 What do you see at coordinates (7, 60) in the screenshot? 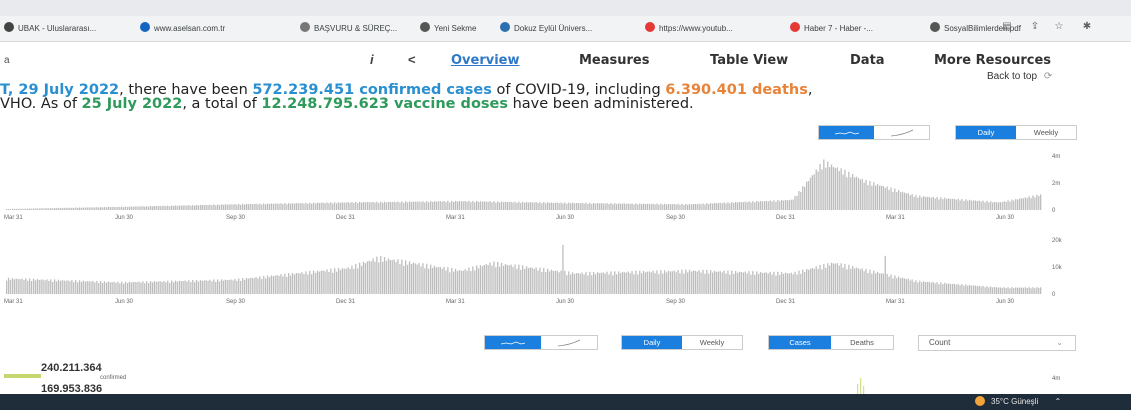
I see `search-fragment: a` at bounding box center [7, 60].